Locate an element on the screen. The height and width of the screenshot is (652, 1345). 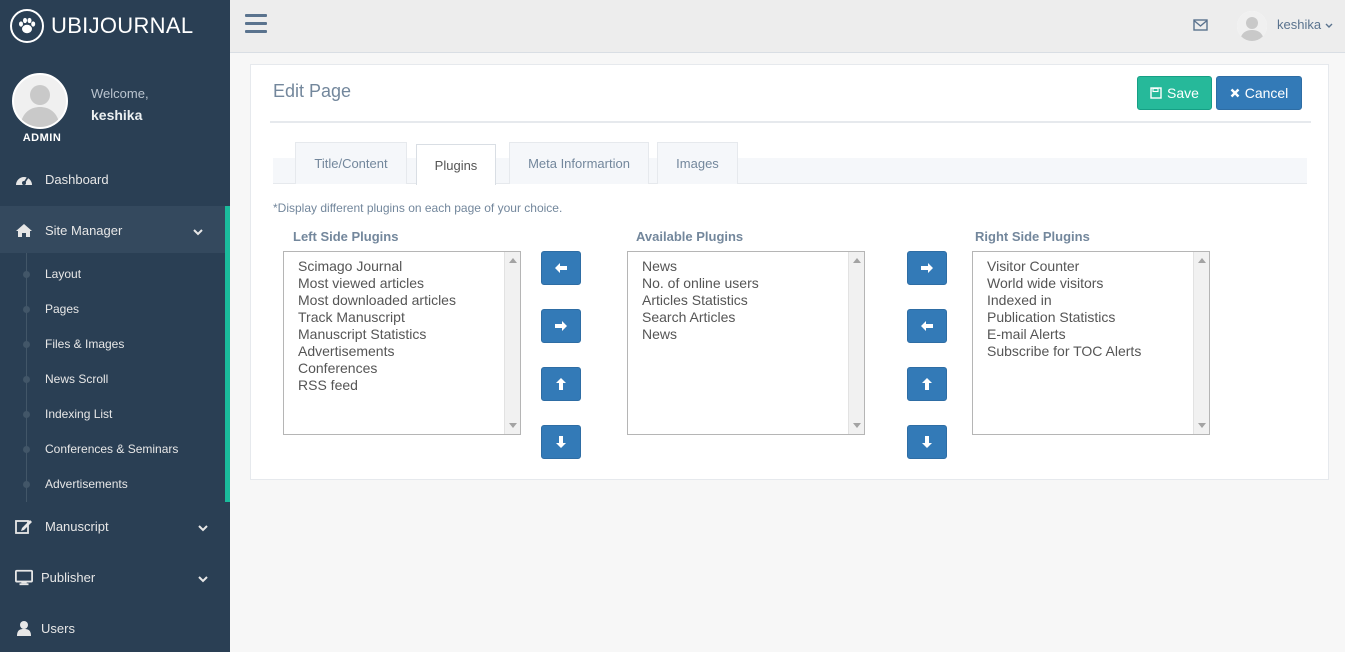
brand: UBIJOURNAL is located at coordinates (115, 26).